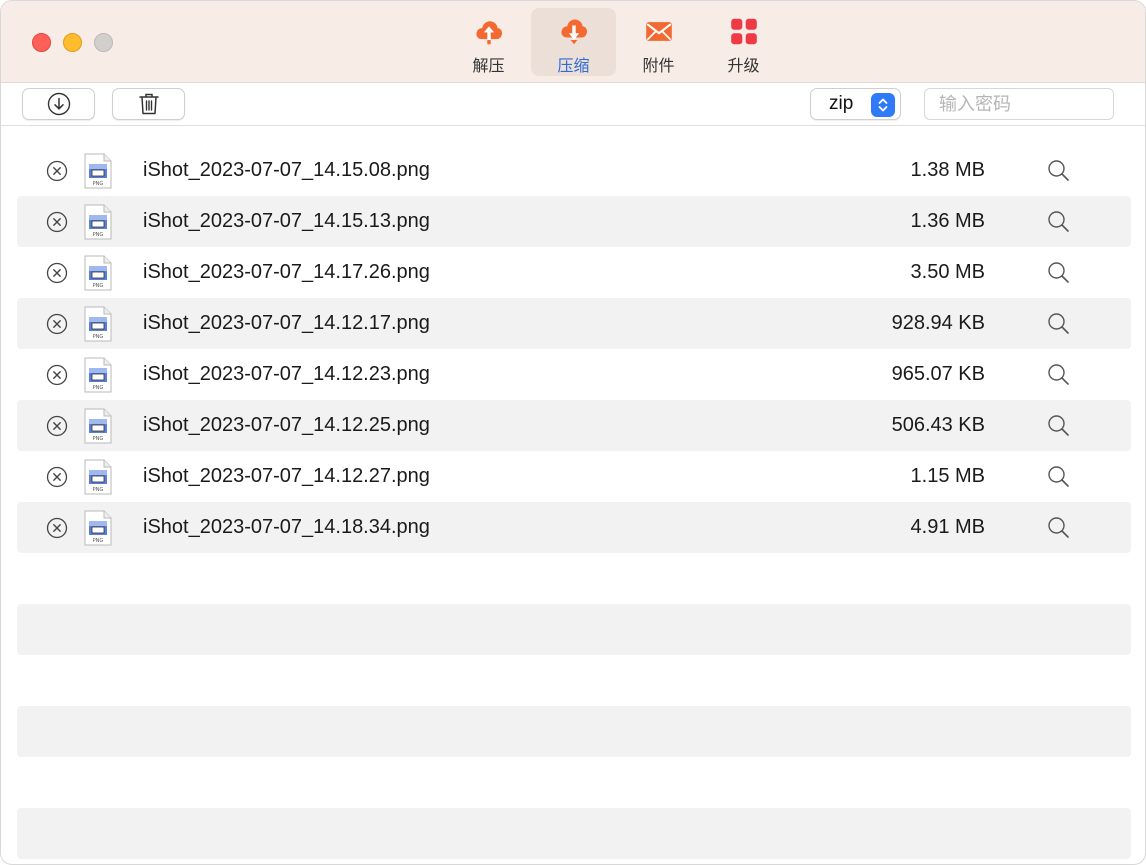 This screenshot has width=1146, height=865. I want to click on tab-compress: 压缩, so click(573, 42).